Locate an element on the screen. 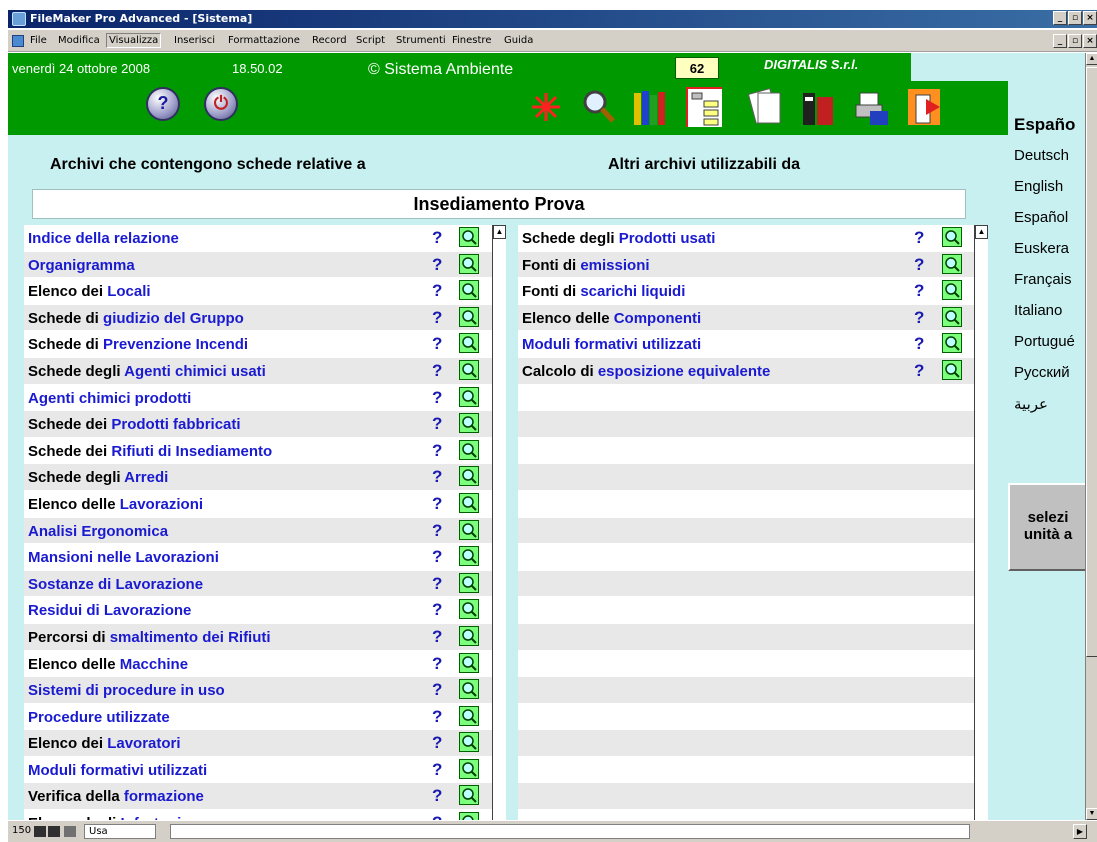 Image resolution: width=1097 pixels, height=842 pixels. list-item: Indice della relazione? is located at coordinates (265, 238).